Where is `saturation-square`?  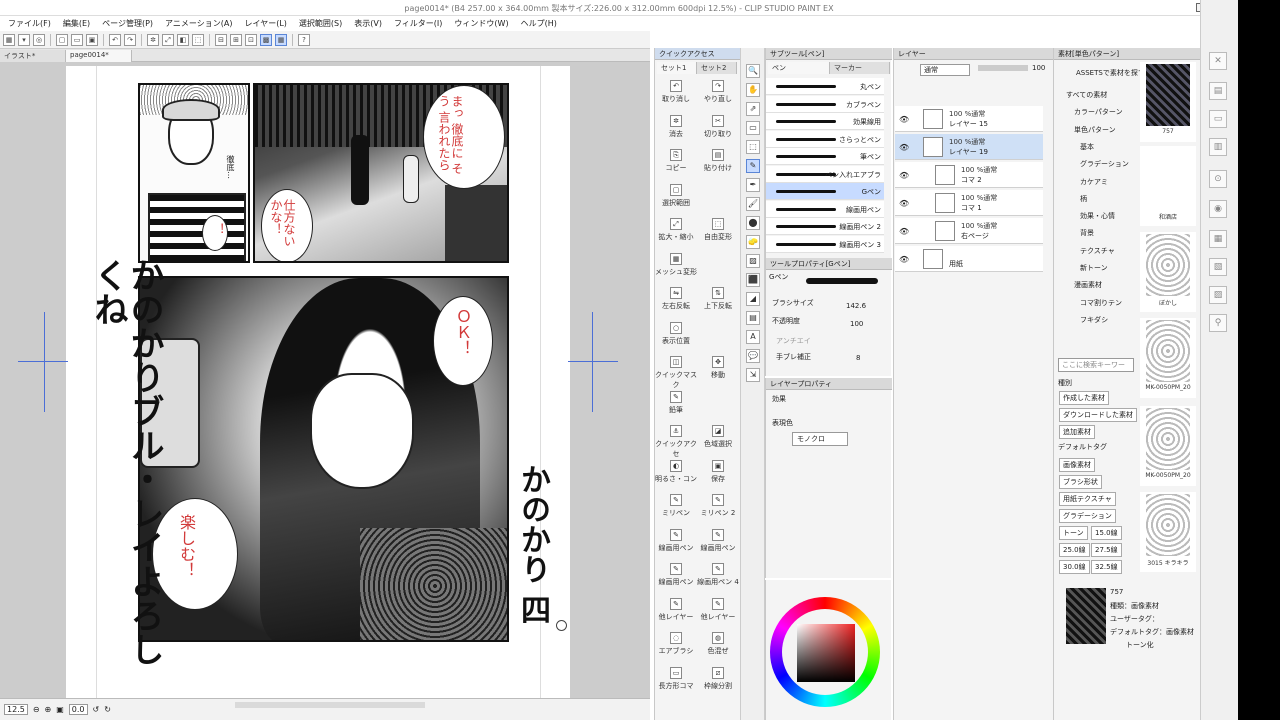 saturation-square is located at coordinates (826, 653).